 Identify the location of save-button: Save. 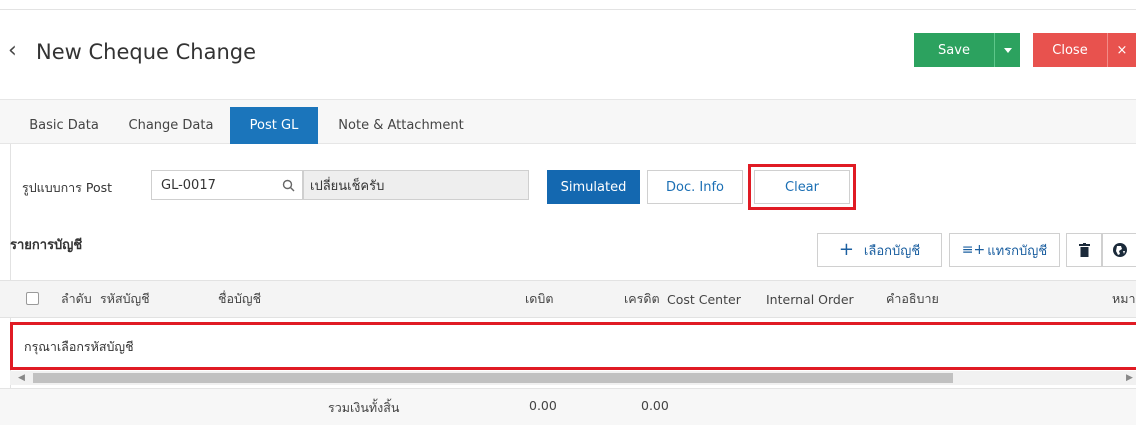
(954, 50).